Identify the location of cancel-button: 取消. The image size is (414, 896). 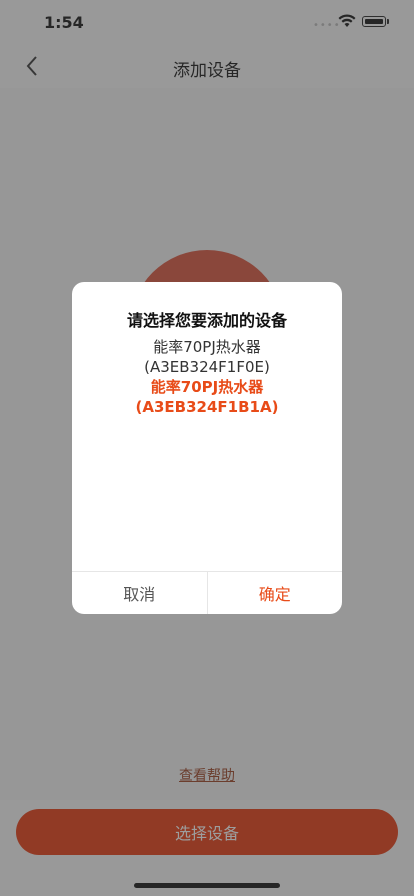
(140, 593).